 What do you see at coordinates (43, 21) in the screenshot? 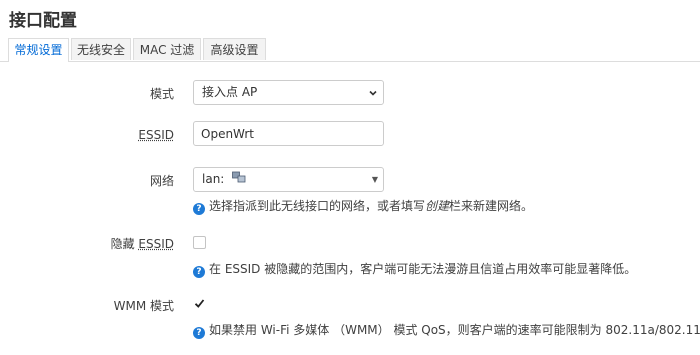
I see `page-title: 接口配置` at bounding box center [43, 21].